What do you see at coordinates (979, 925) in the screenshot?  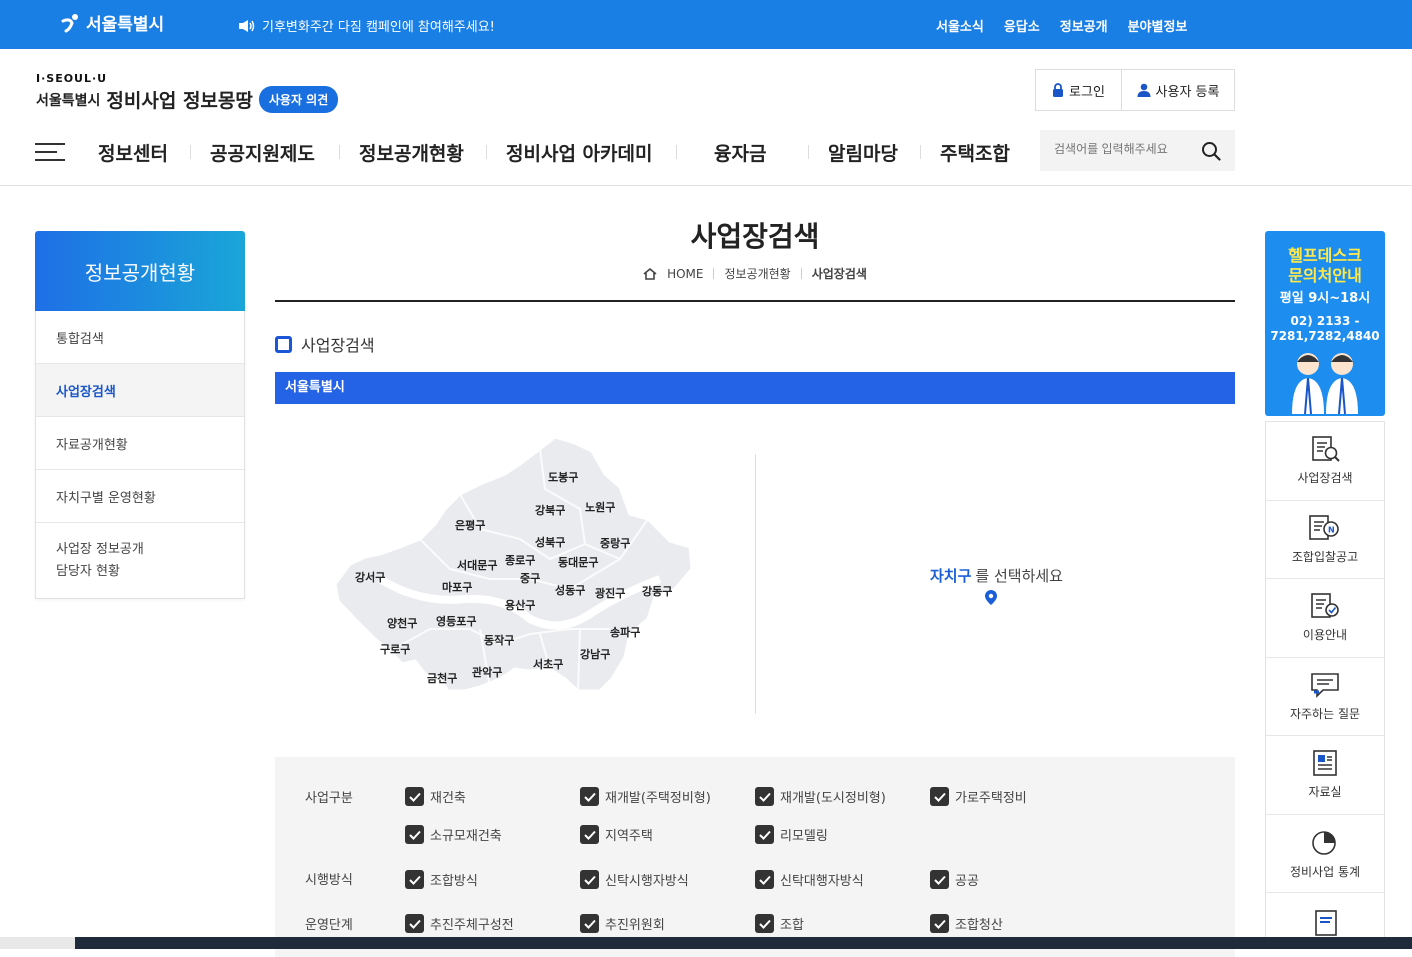 I see `checkbox-label: 조합청산` at bounding box center [979, 925].